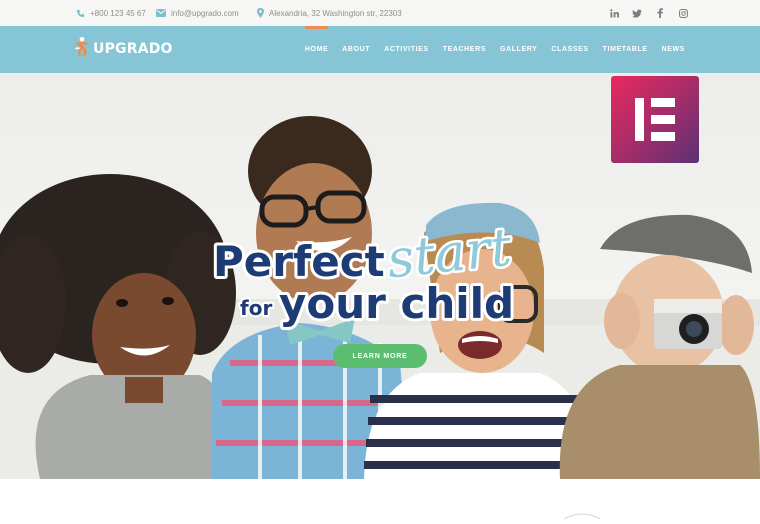 The image size is (760, 524). Describe the element at coordinates (82, 49) in the screenshot. I see `logo-mark-icon` at that location.